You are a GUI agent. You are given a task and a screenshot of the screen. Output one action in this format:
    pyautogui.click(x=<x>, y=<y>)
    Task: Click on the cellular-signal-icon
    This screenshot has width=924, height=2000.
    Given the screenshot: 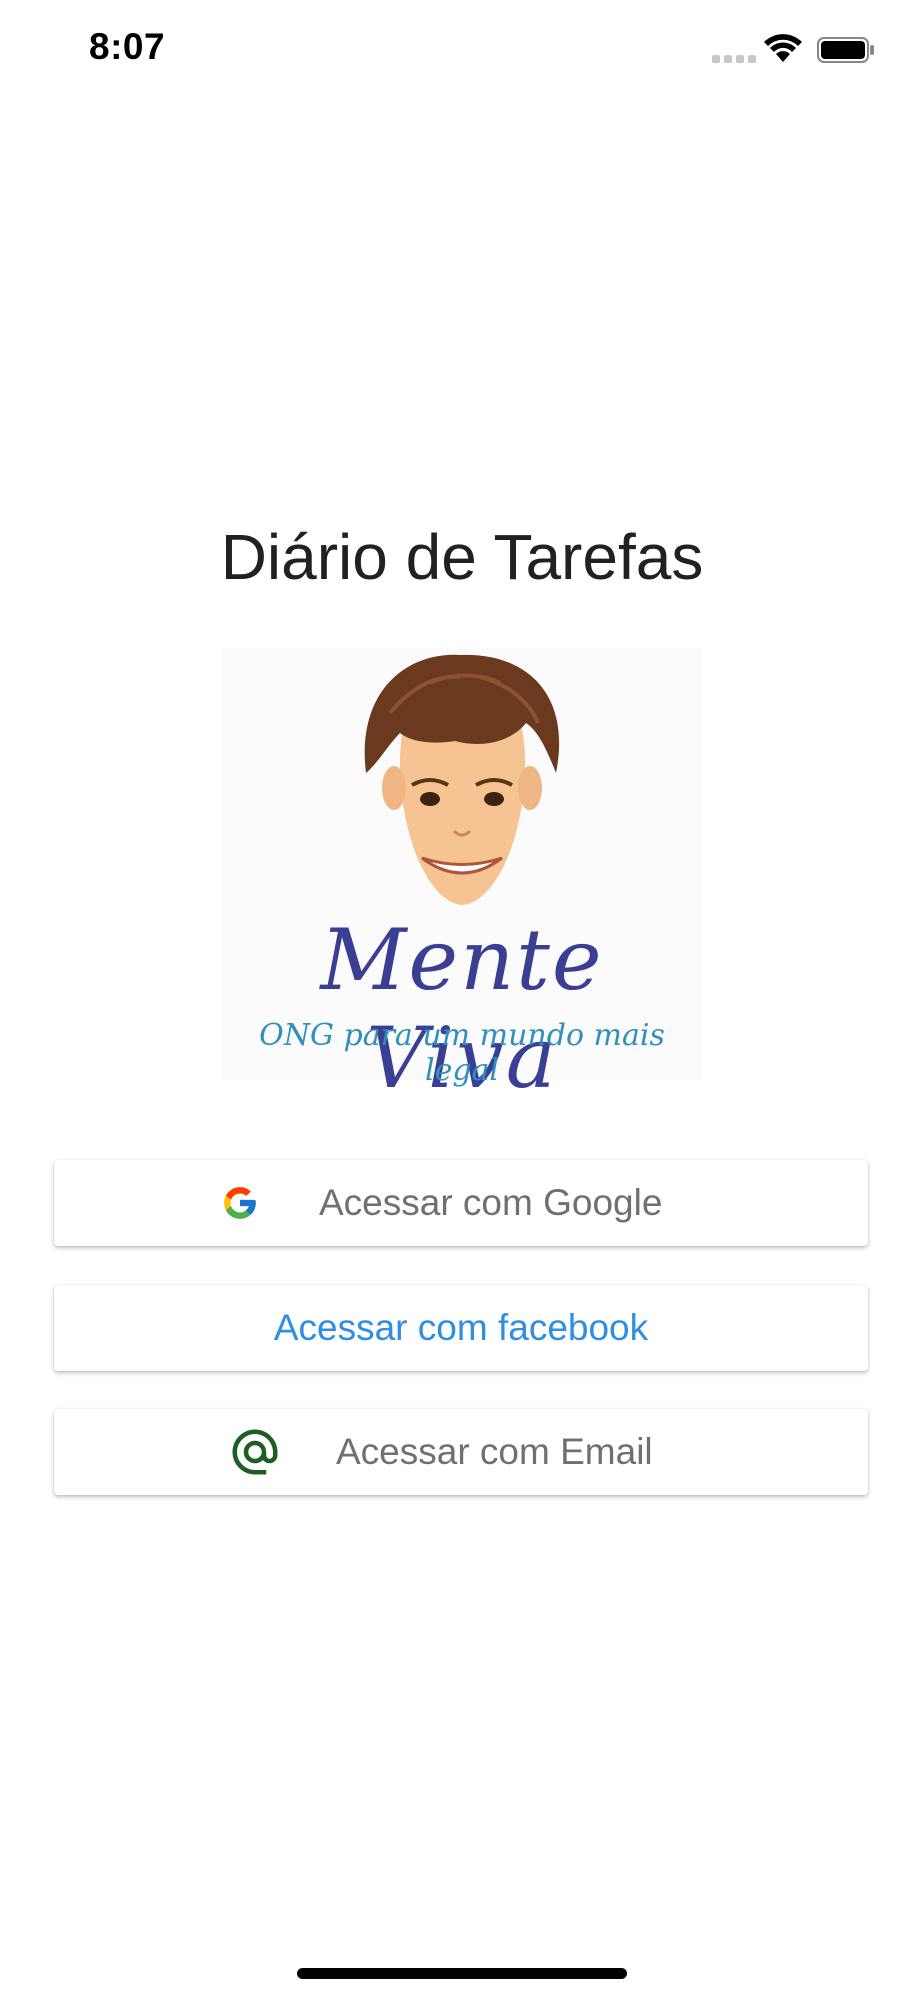 What is the action you would take?
    pyautogui.click(x=734, y=59)
    